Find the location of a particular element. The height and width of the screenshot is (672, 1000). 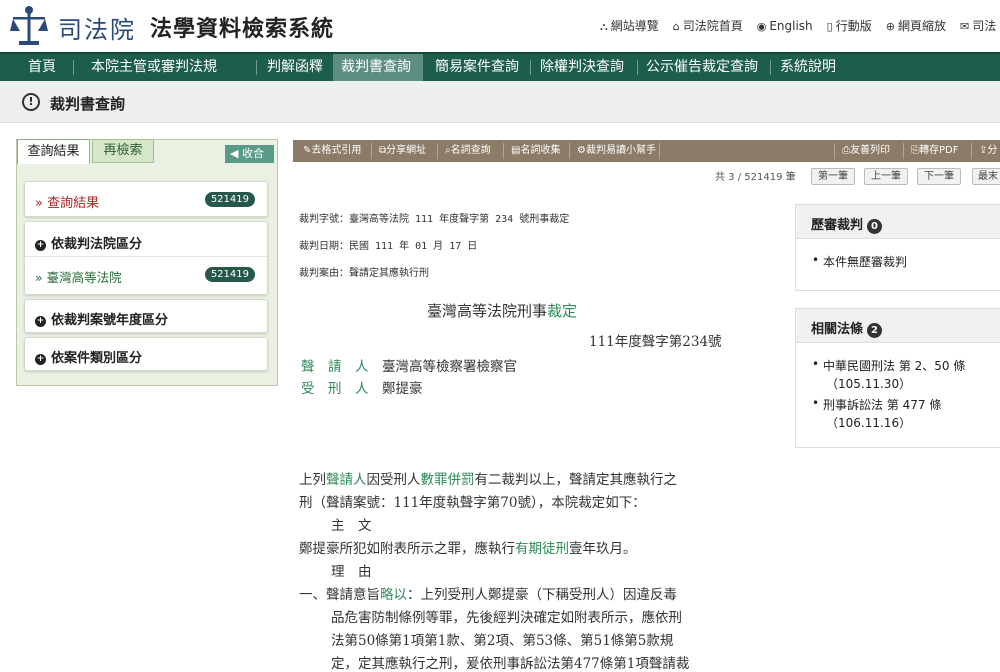

zoom-link: ⊕ 網頁縮放 is located at coordinates (916, 25).